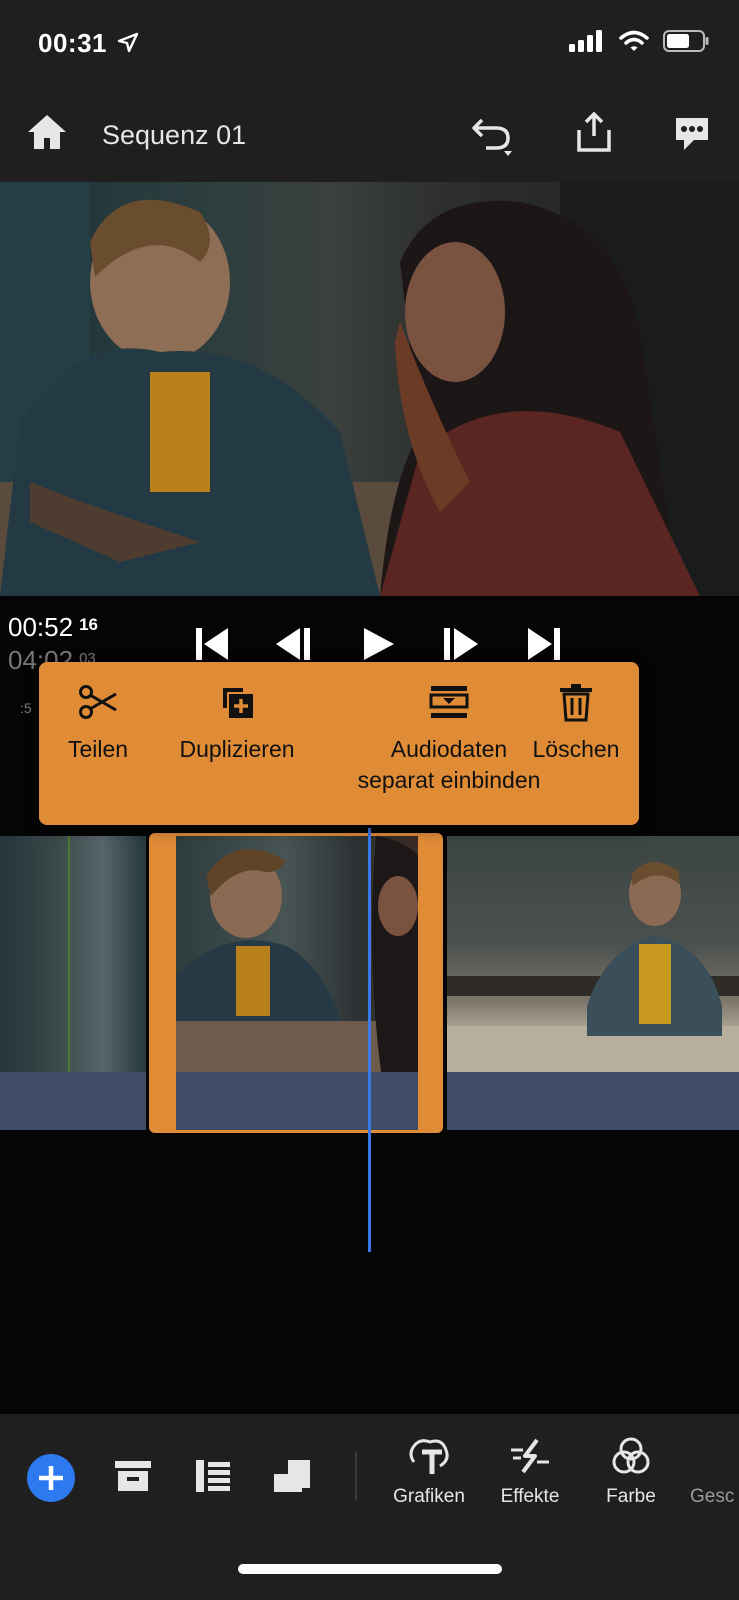 The height and width of the screenshot is (1600, 739). I want to click on delete-label: Löschen, so click(576, 749).